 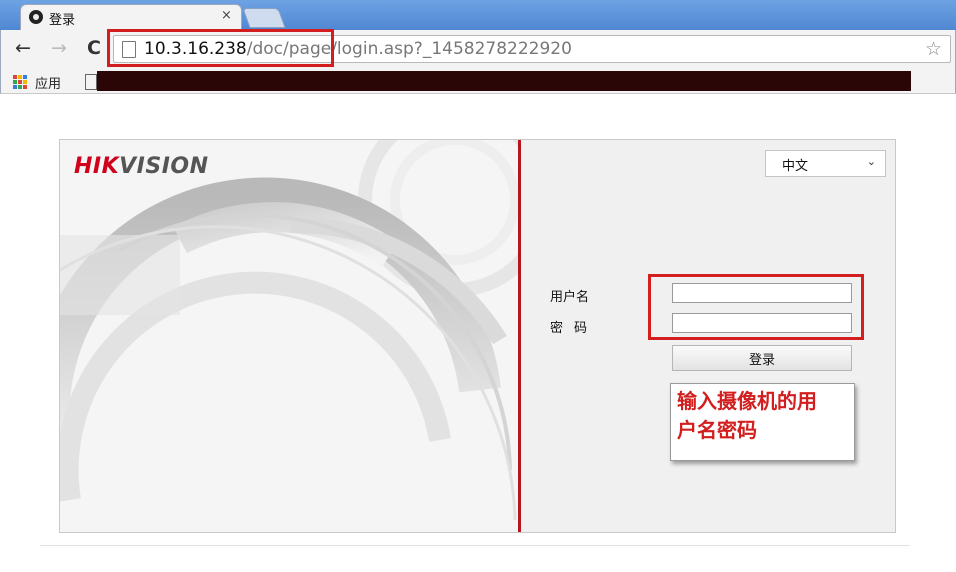 I want to click on language-select: 中文 ⌄, so click(x=825, y=163).